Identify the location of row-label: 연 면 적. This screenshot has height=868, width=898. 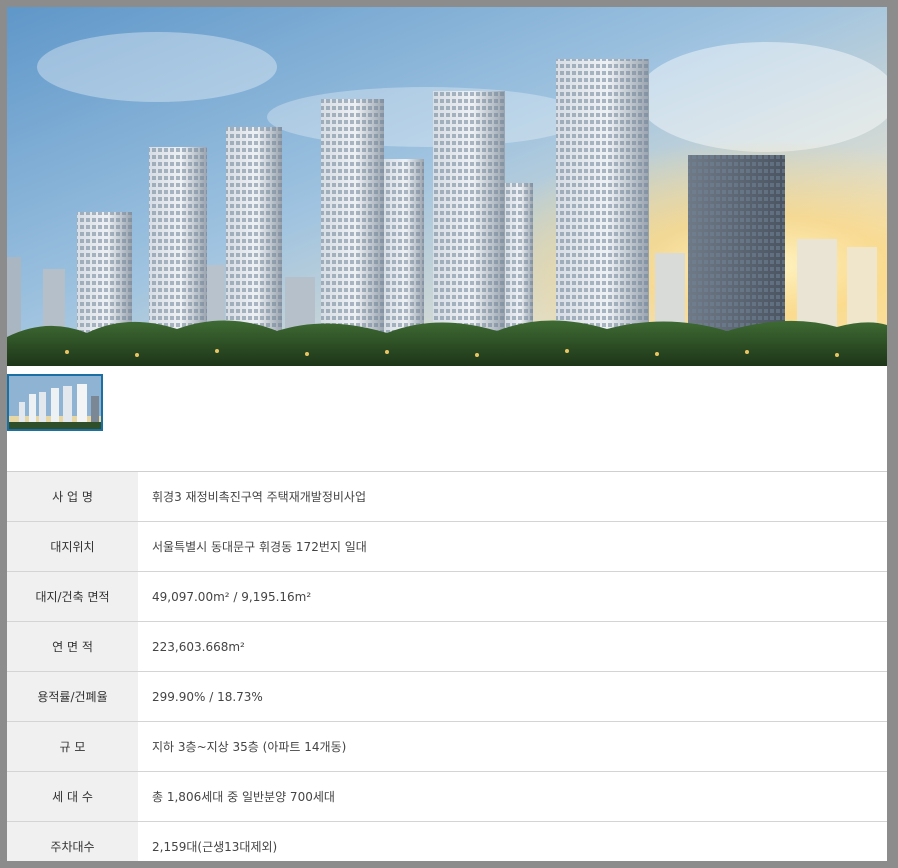
(72, 646).